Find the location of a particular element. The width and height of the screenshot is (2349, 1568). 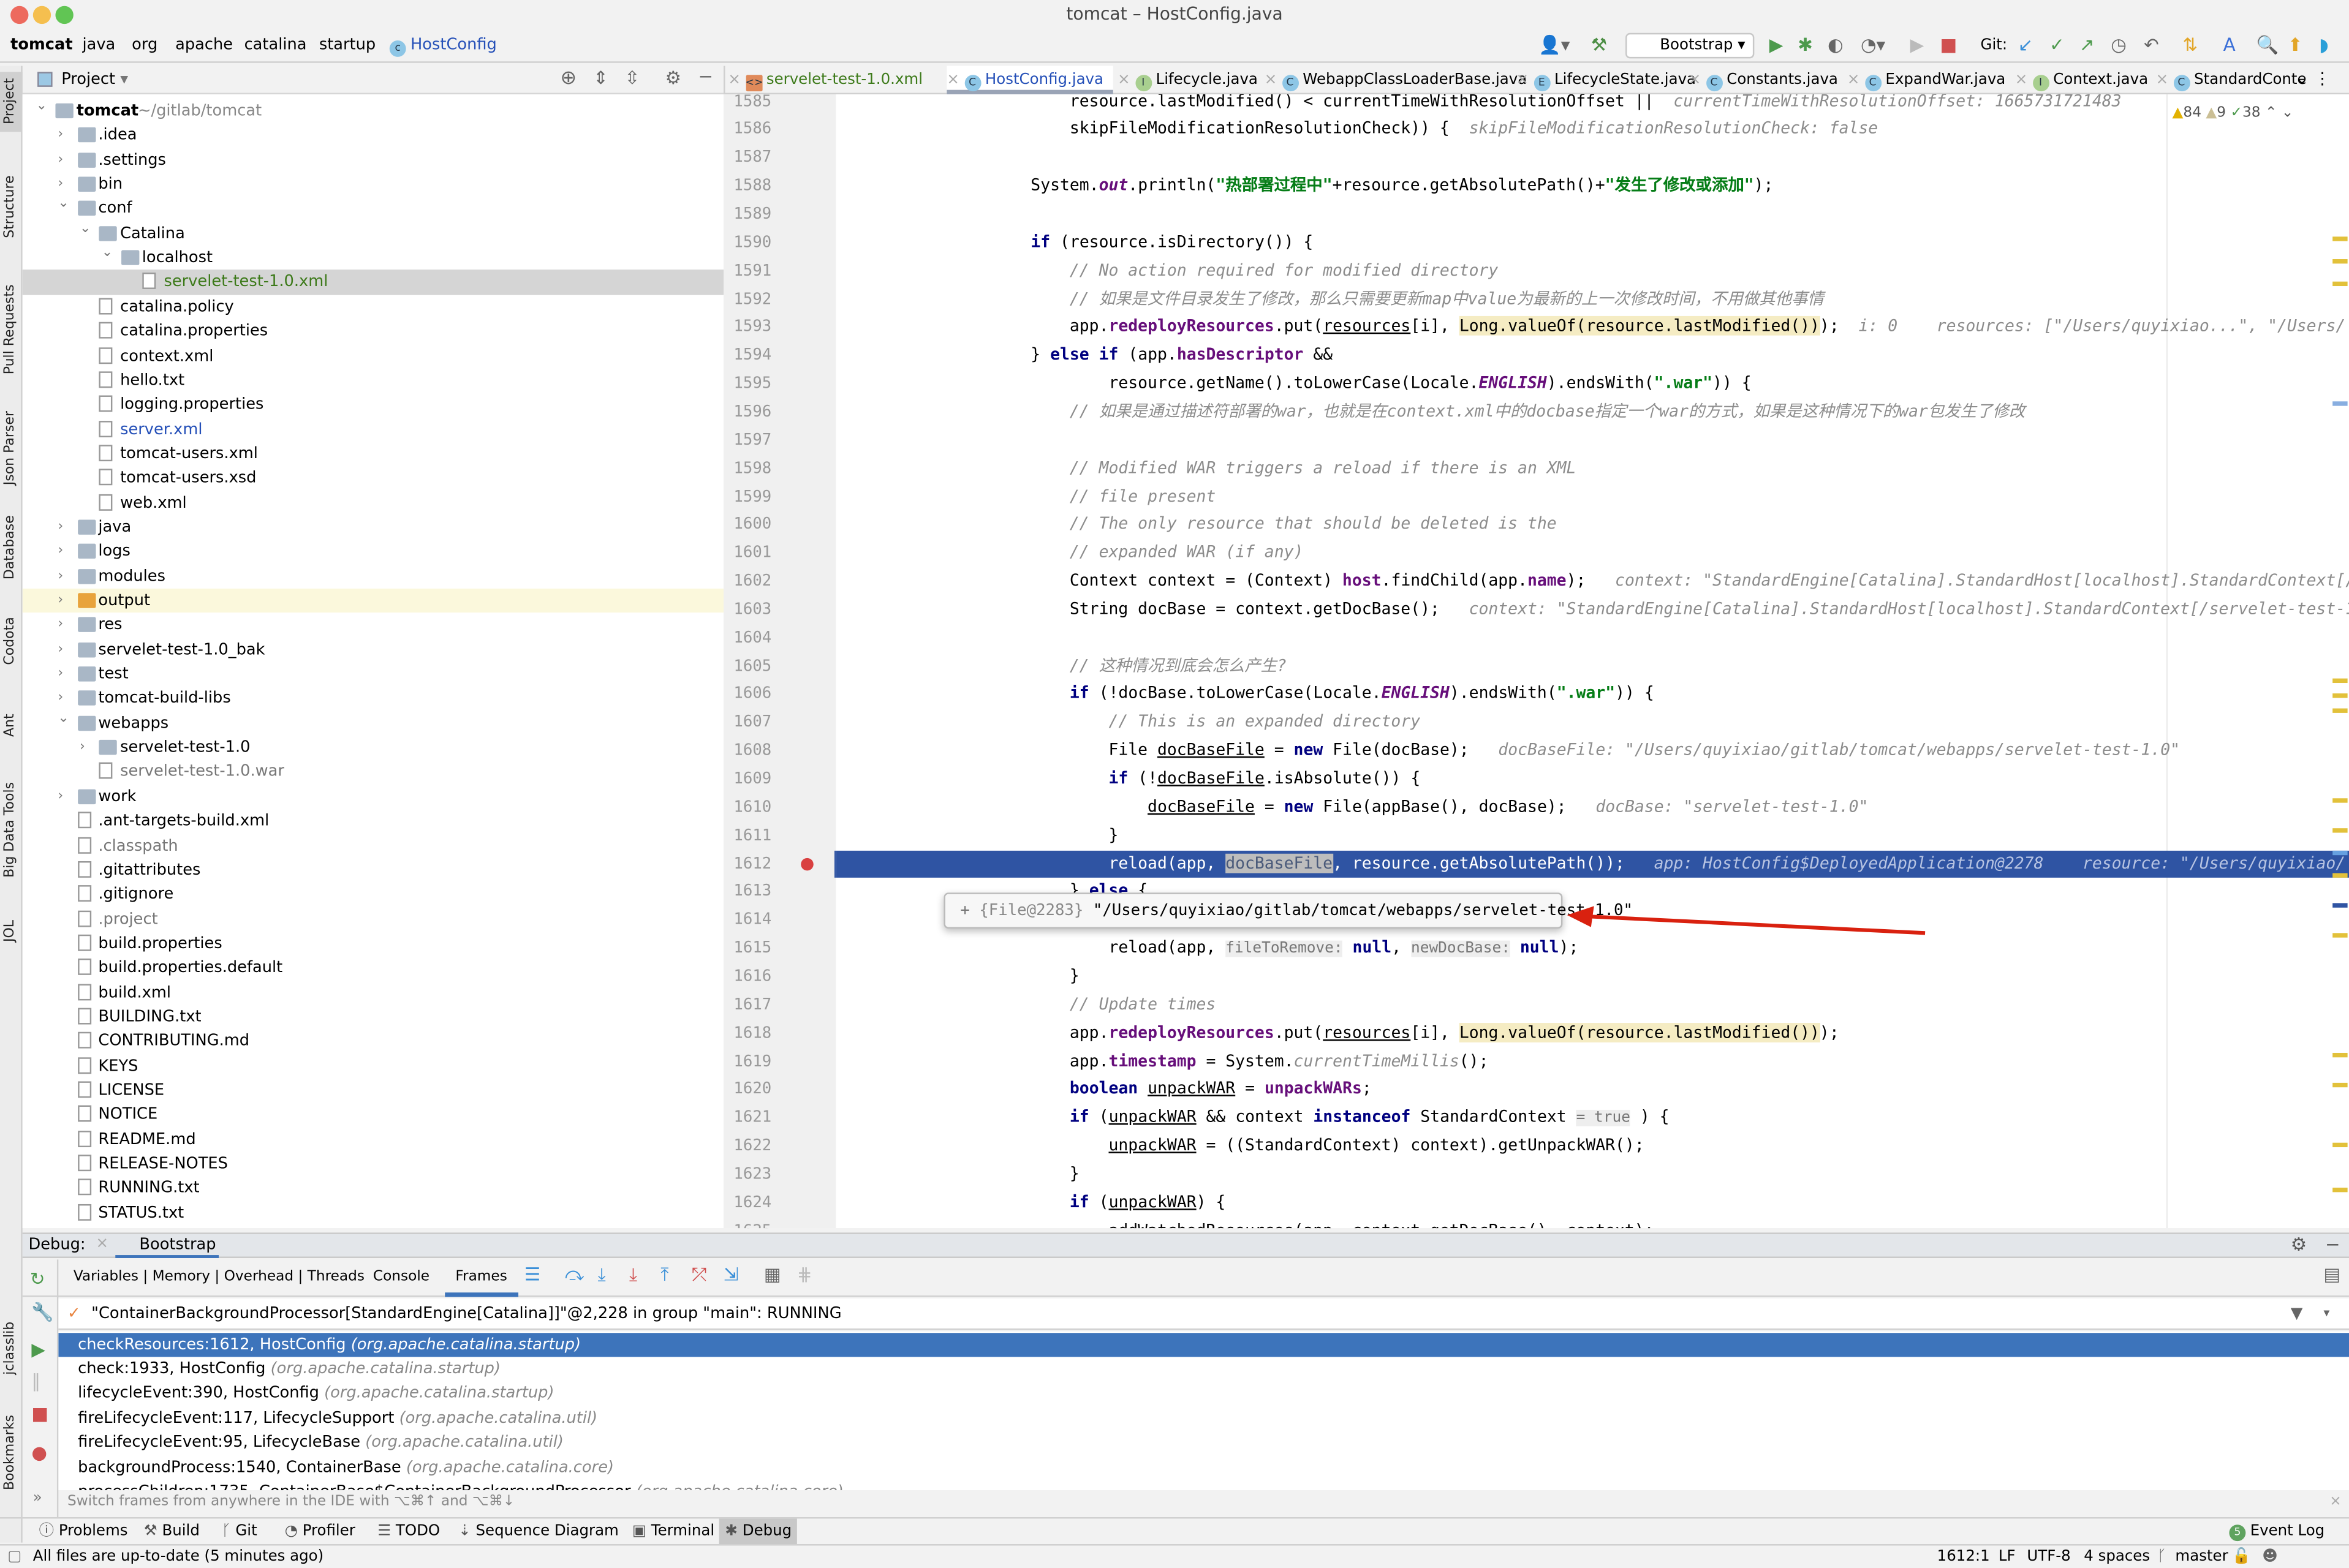

debug-icon: ✱ is located at coordinates (1805, 45).